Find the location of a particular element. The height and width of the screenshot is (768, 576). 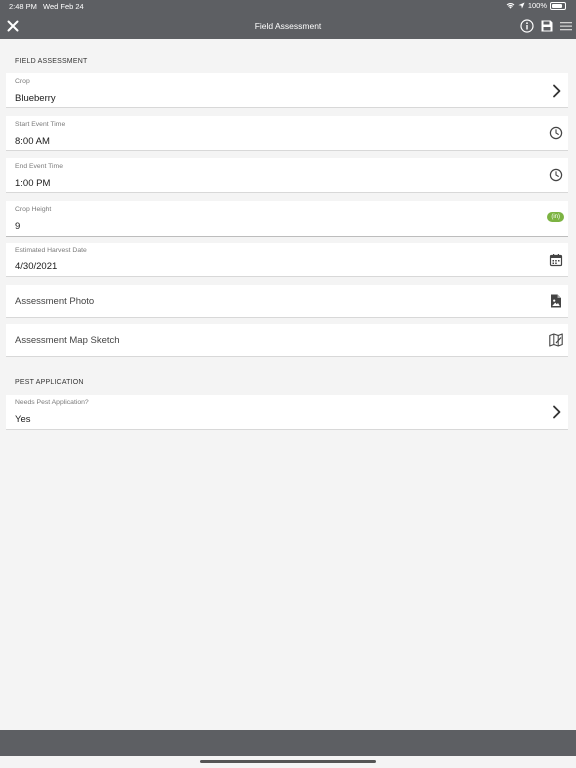

status-bar: 2:48 PM Wed Feb 24 100% is located at coordinates (288, 7).